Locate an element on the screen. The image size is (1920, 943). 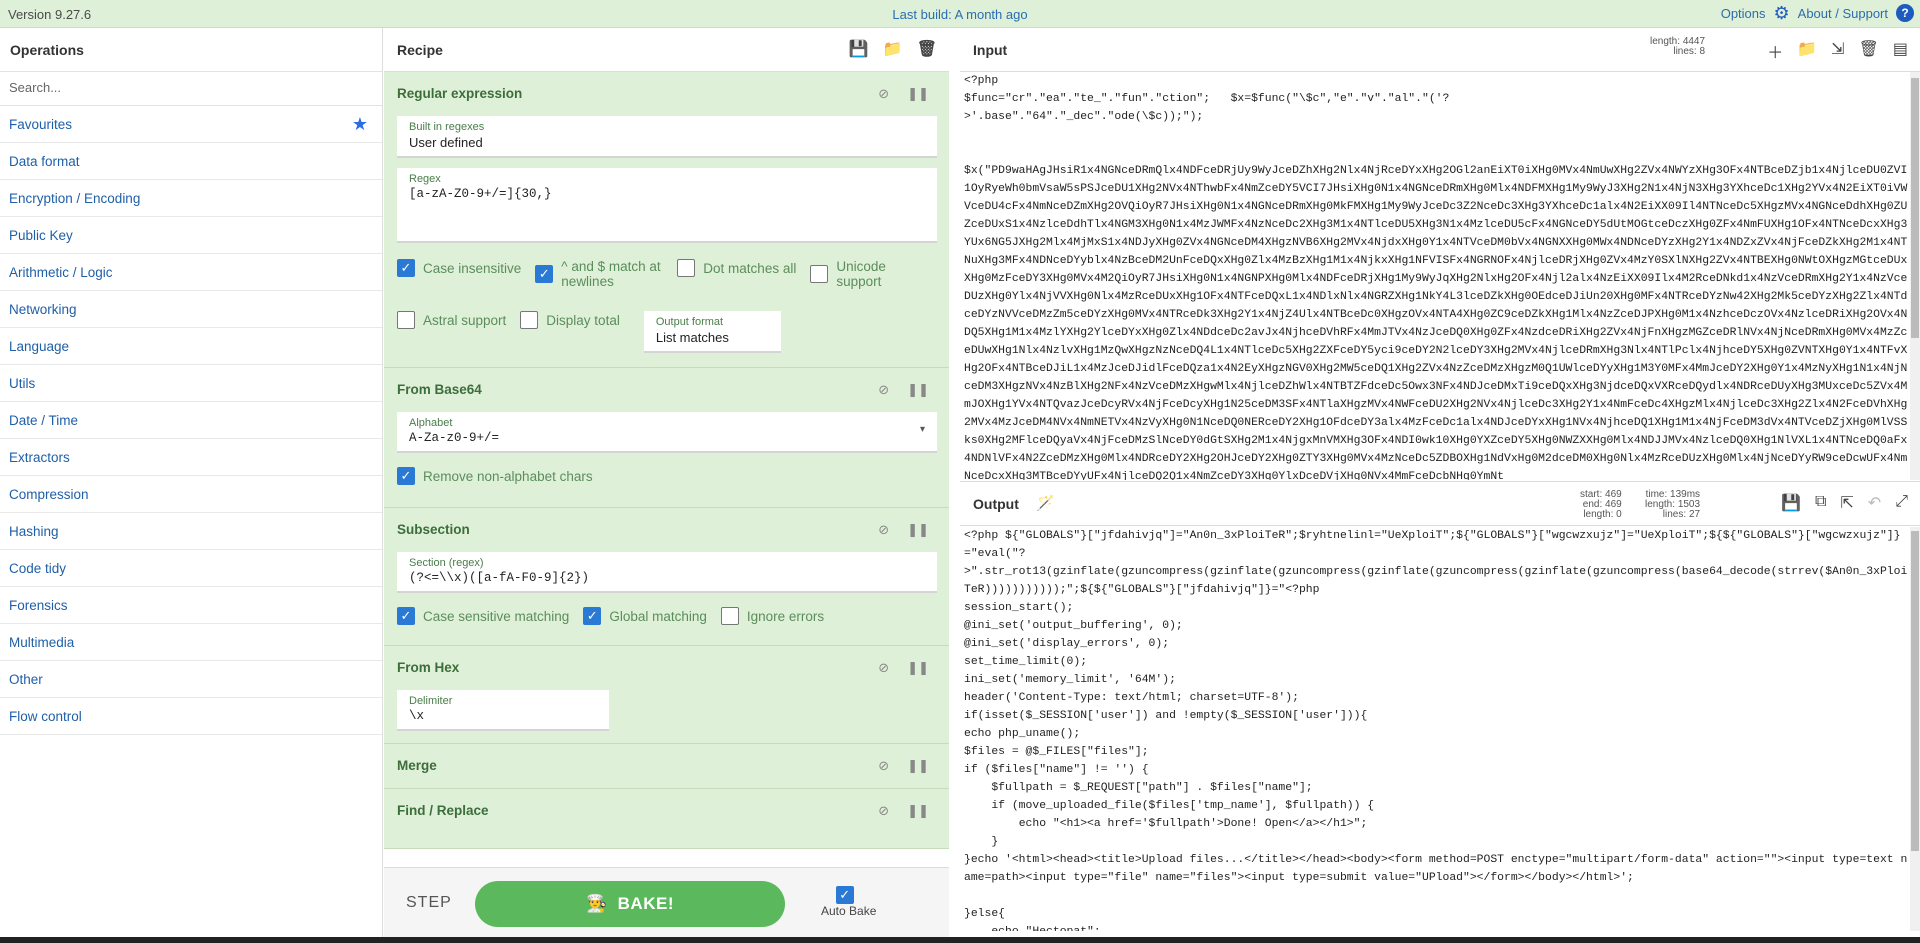
copy-icon: ⧉ is located at coordinates (1820, 503).